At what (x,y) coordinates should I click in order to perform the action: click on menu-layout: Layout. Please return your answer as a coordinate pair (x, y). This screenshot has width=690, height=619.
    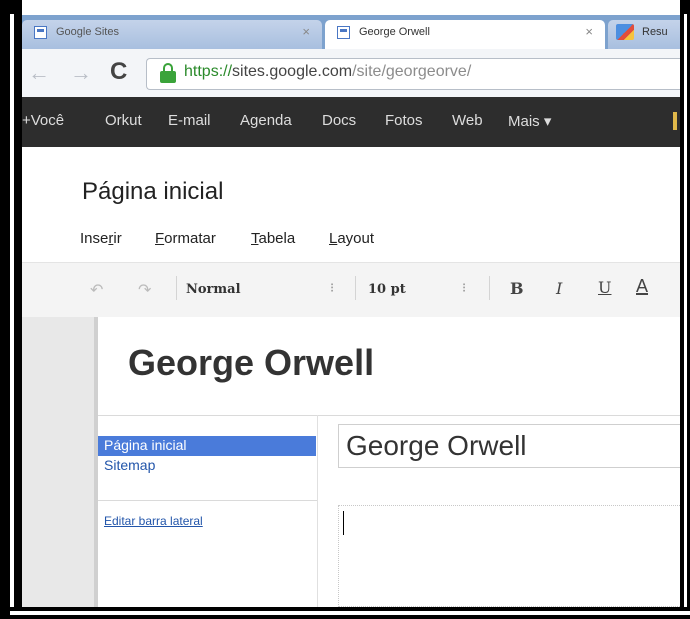
    Looking at the image, I should click on (351, 238).